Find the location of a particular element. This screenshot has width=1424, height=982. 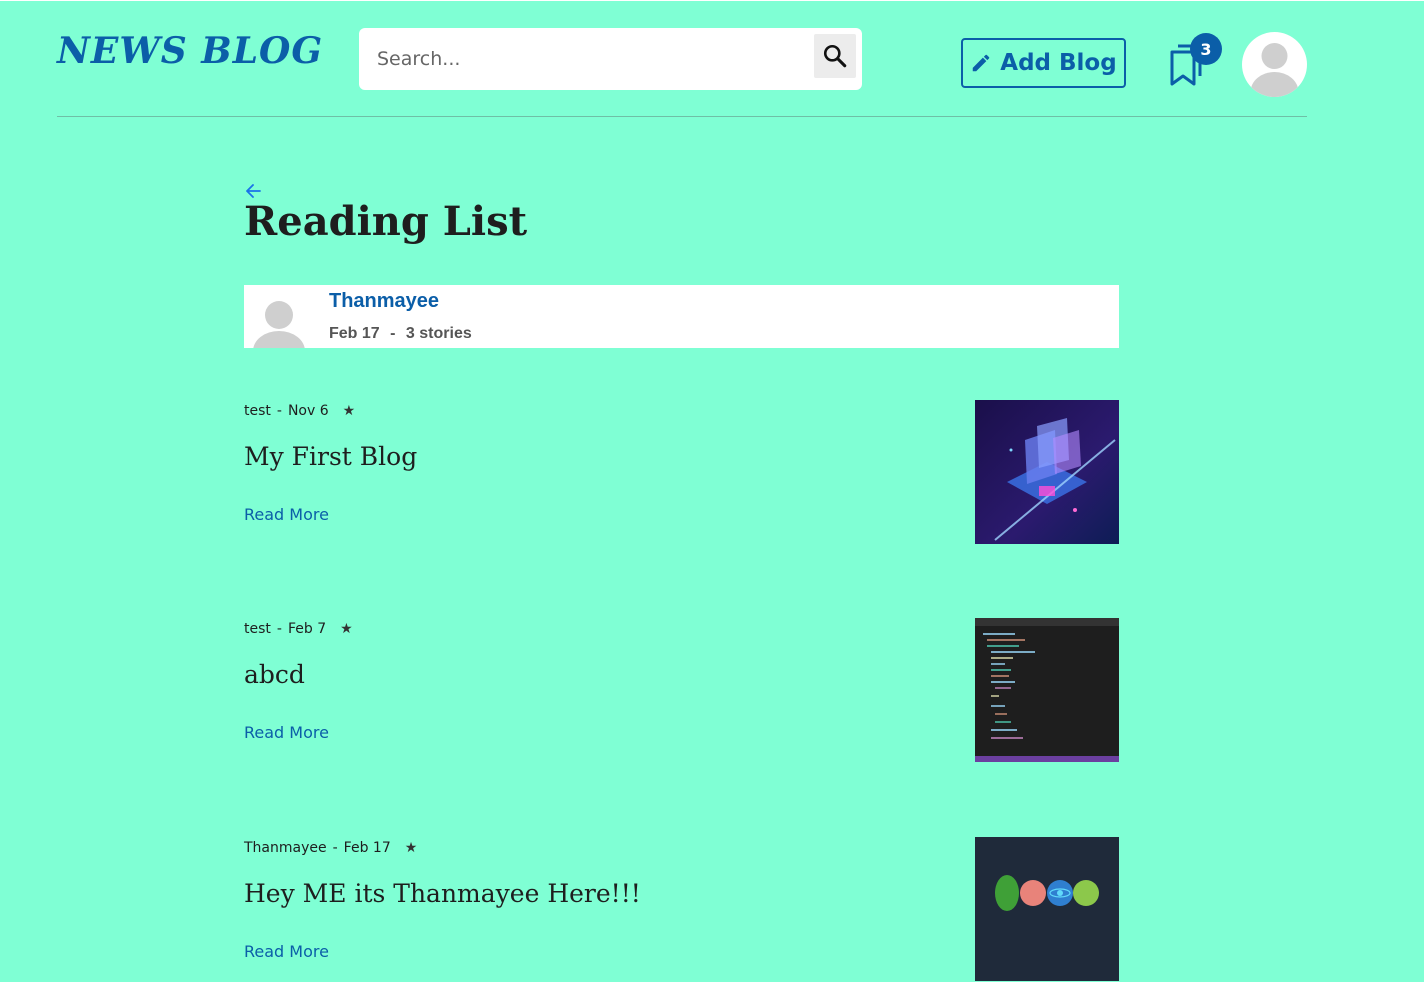

post-meta: test - Nov 6 ★ is located at coordinates (299, 411).